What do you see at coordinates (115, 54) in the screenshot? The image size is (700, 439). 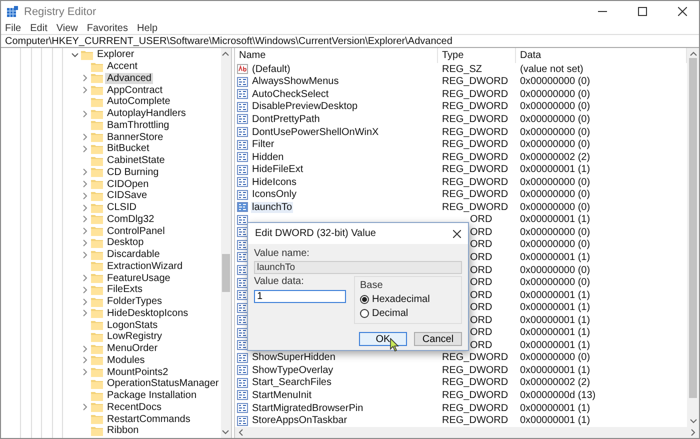 I see `tree-item: Explorer` at bounding box center [115, 54].